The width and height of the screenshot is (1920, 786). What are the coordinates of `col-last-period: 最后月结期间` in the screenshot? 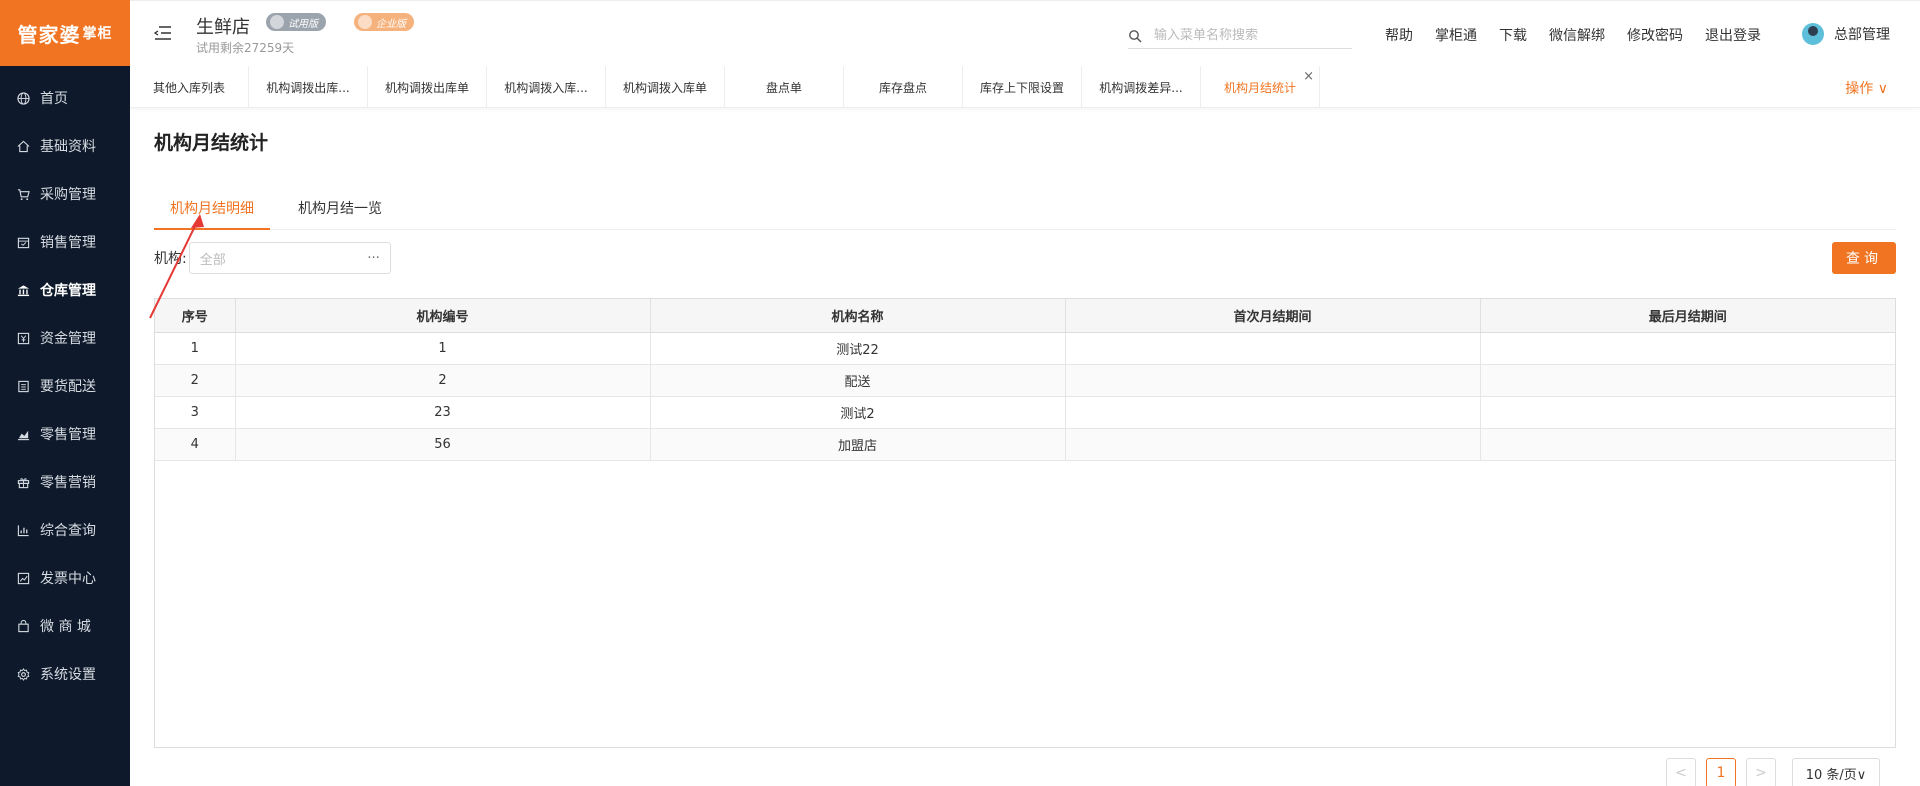 It's located at (1687, 316).